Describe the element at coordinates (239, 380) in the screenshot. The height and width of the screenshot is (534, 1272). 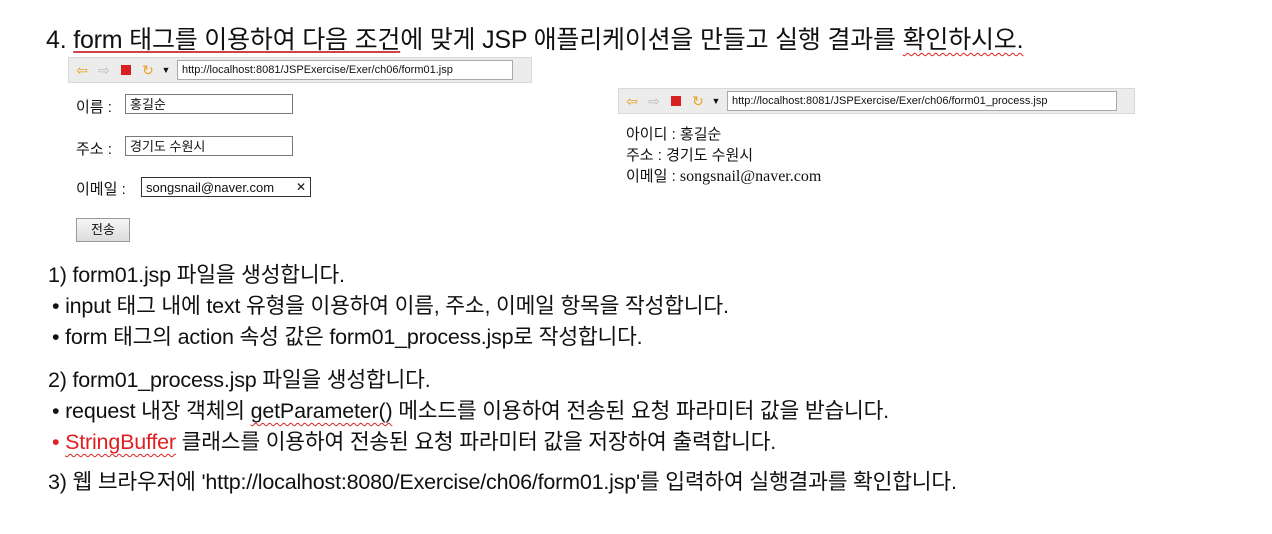
I see `step2-heading: 2) form01_process.jsp 파일을 생성합니다.` at that location.